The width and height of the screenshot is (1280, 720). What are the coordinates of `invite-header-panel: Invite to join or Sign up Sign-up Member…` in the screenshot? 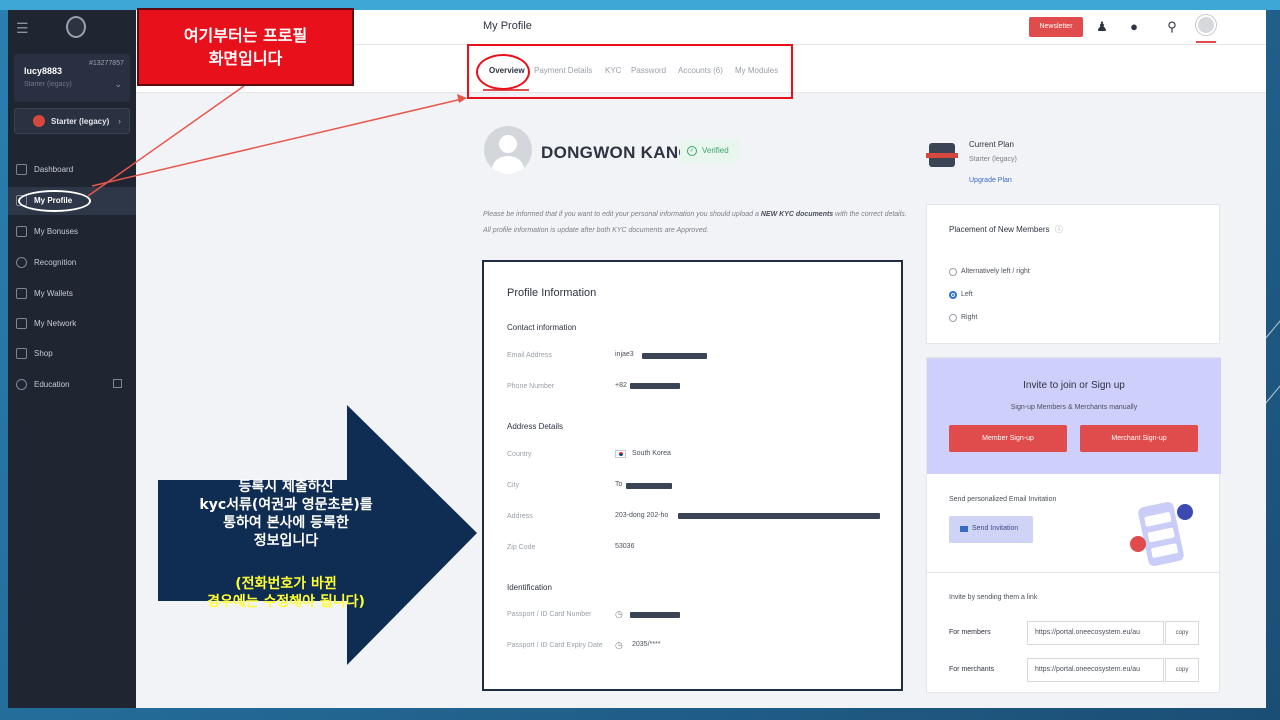 It's located at (1074, 416).